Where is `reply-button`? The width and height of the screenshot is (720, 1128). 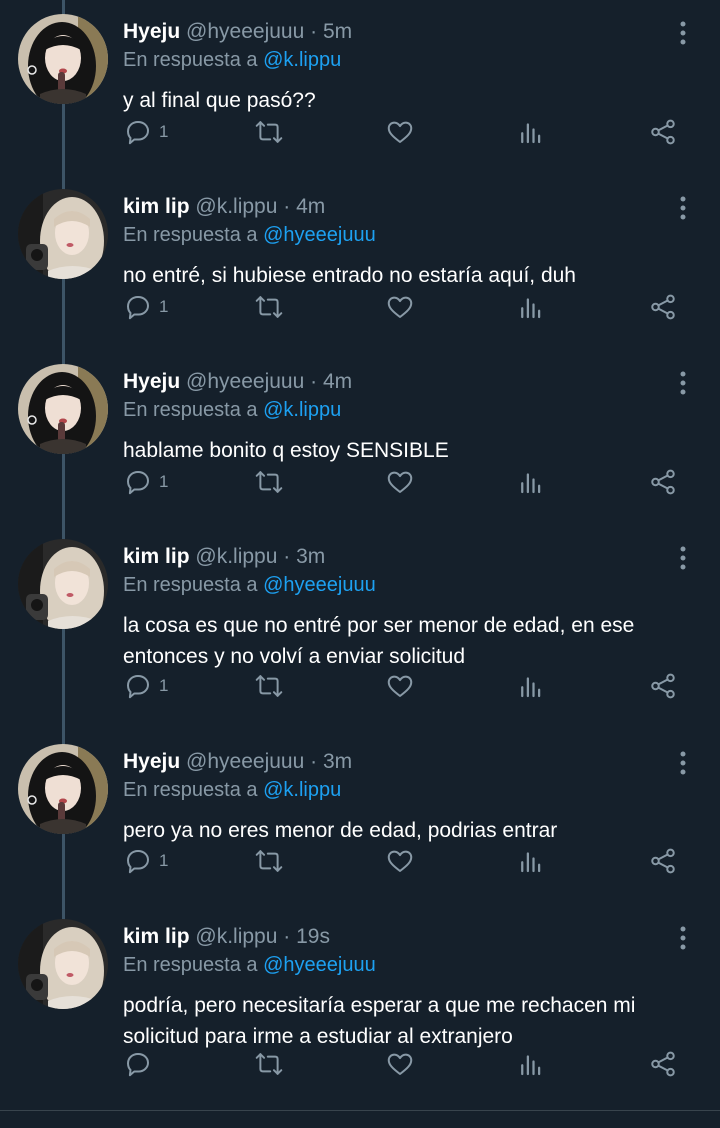
reply-button is located at coordinates (141, 1064).